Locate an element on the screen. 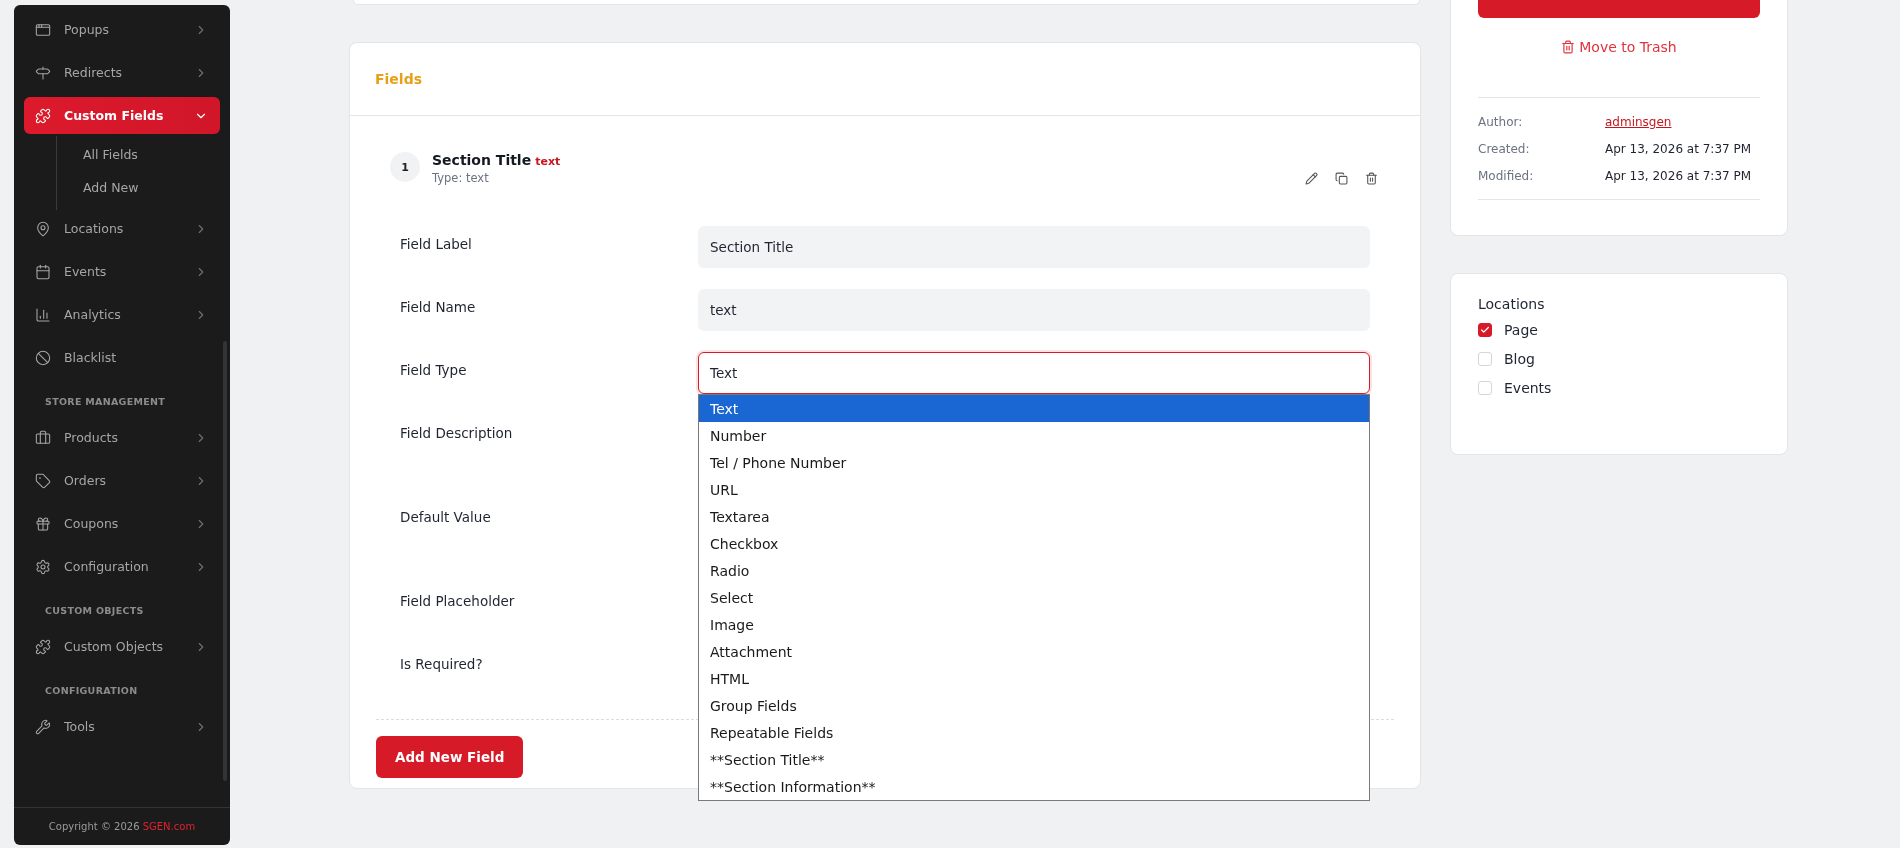 The height and width of the screenshot is (848, 1900). submenu-item: Add New is located at coordinates (143, 187).